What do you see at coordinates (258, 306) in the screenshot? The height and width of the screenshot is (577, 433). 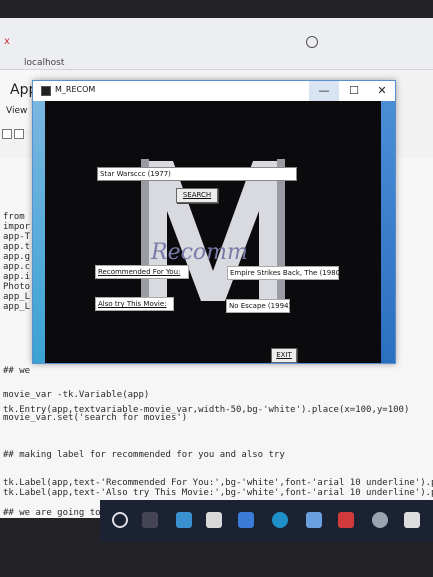 I see `also-try-result: No Escape (1994)` at bounding box center [258, 306].